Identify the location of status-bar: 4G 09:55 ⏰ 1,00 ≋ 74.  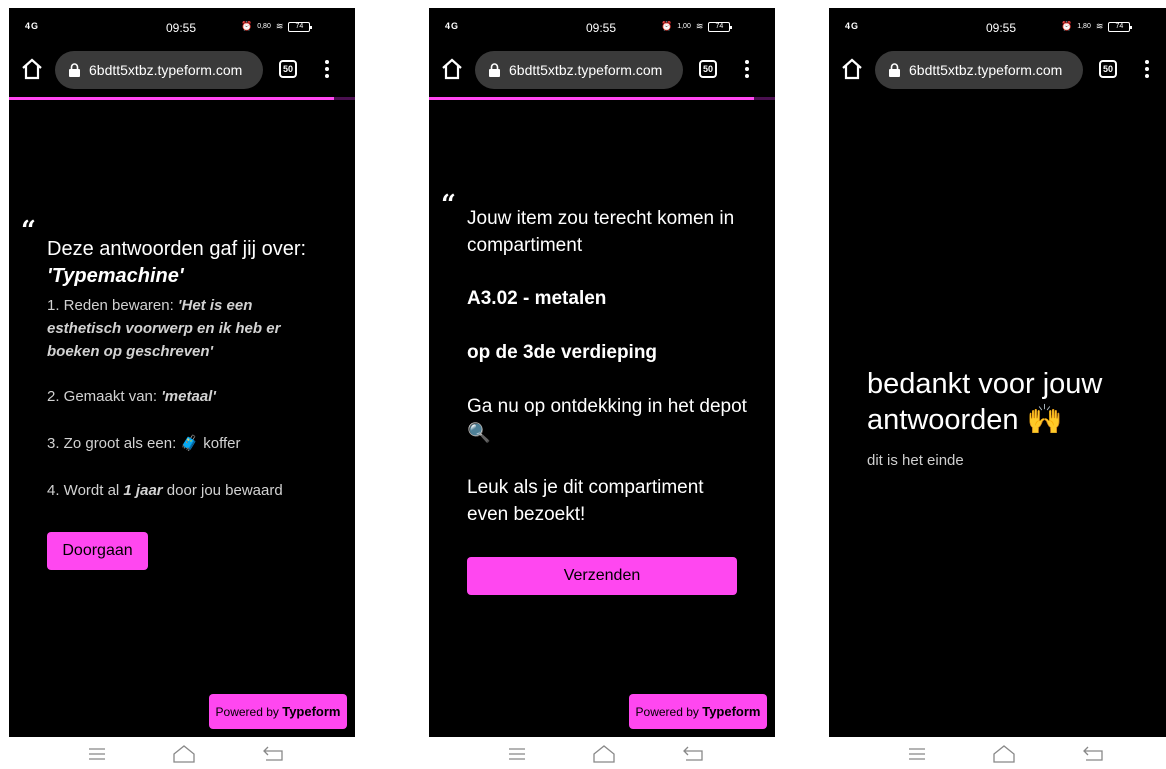
(602, 28).